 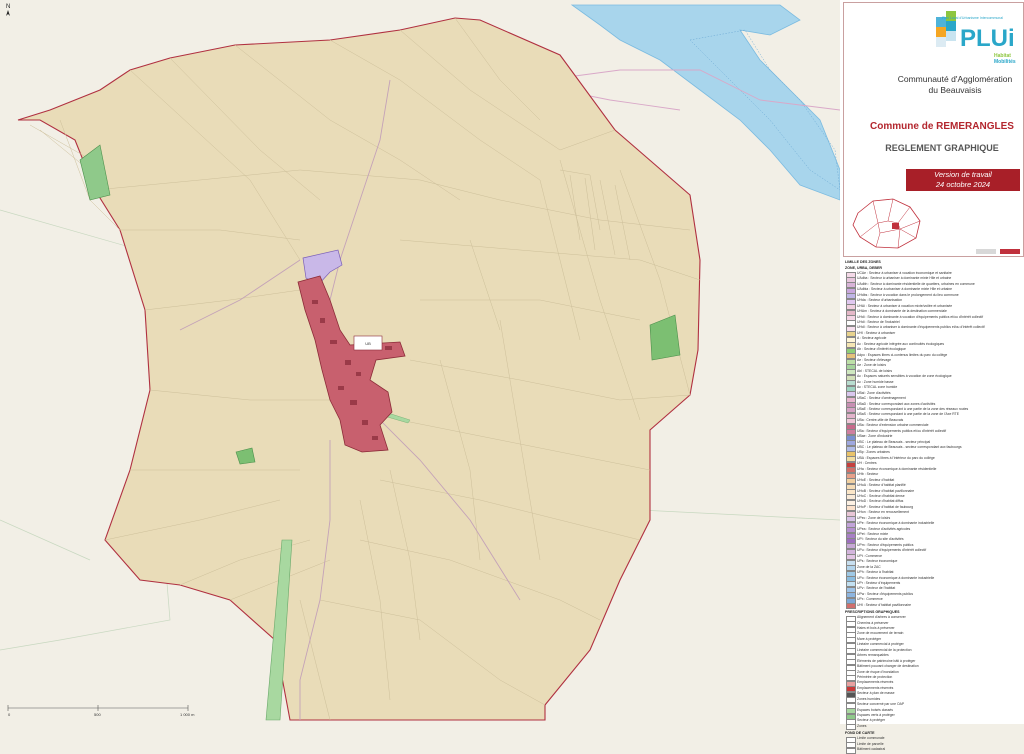 What do you see at coordinates (875, 687) in the screenshot?
I see `legend-item-label: Emplacements réservés` at bounding box center [875, 687].